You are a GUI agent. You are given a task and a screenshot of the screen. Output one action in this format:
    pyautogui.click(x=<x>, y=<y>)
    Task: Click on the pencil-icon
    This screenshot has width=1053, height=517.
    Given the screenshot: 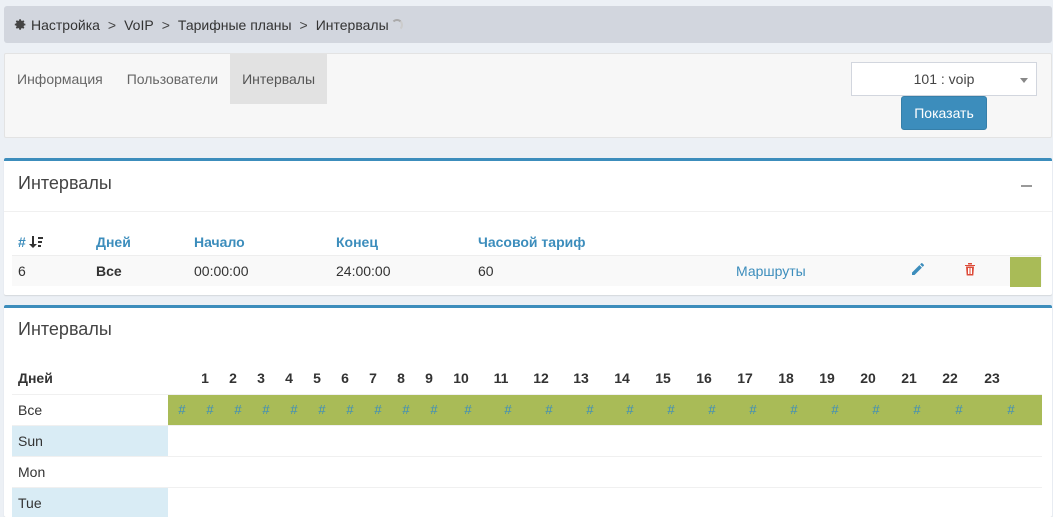 What is the action you would take?
    pyautogui.click(x=918, y=269)
    